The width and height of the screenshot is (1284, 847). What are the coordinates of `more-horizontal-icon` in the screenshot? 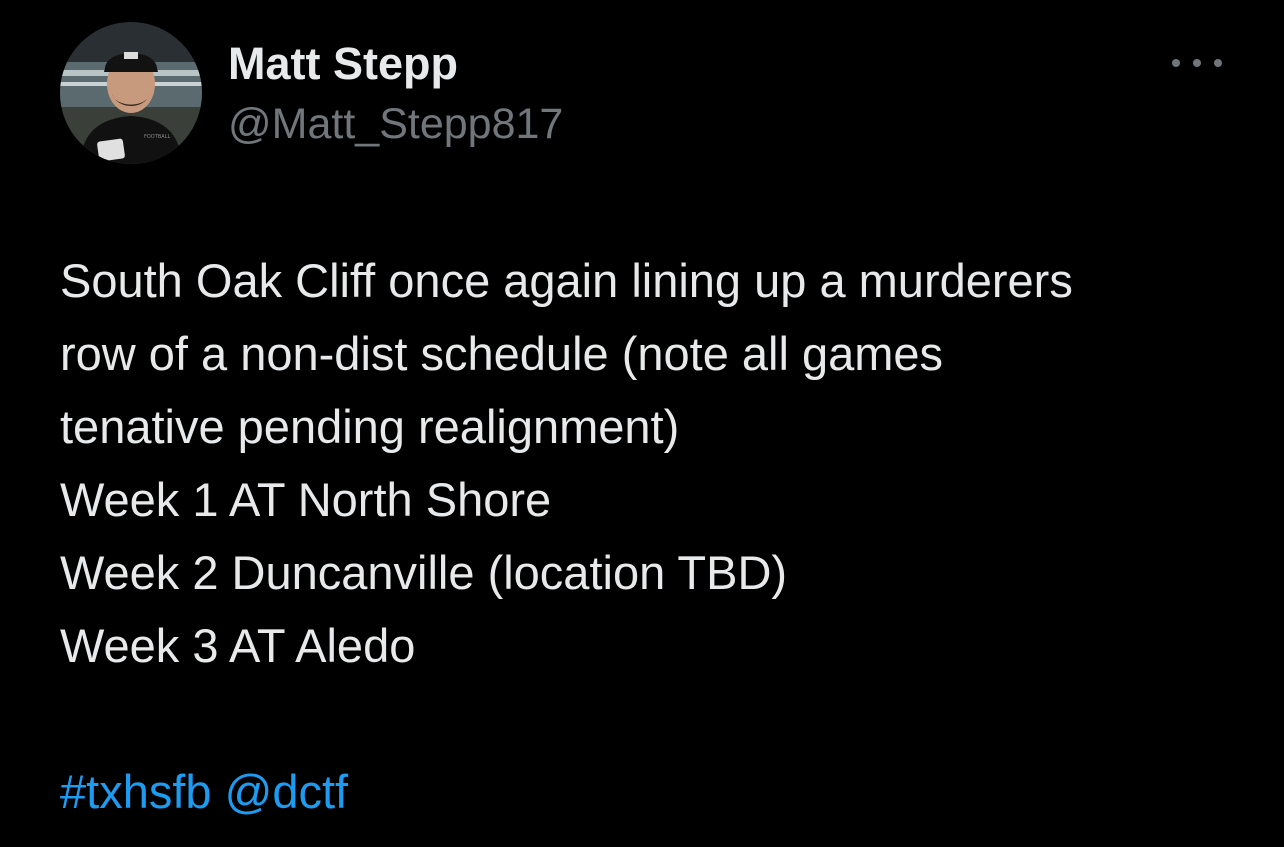 It's located at (1176, 63).